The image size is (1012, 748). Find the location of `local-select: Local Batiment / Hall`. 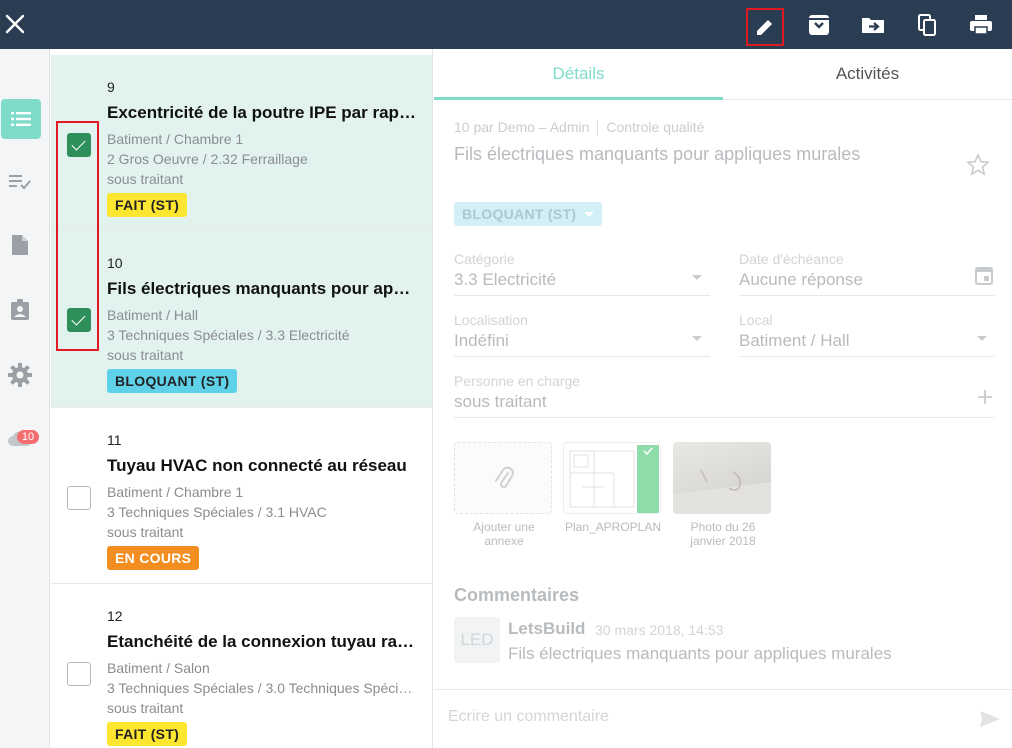

local-select: Local Batiment / Hall is located at coordinates (867, 334).